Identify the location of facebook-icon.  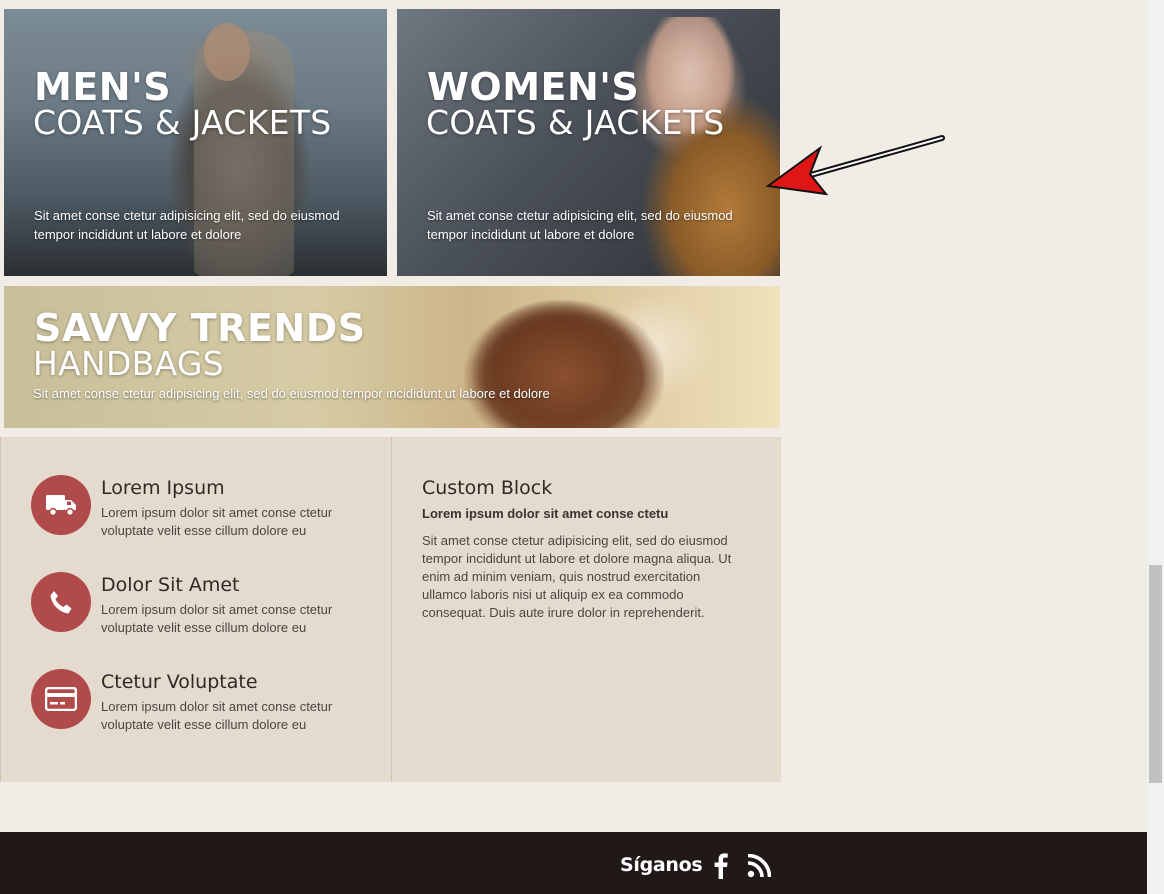
(721, 866).